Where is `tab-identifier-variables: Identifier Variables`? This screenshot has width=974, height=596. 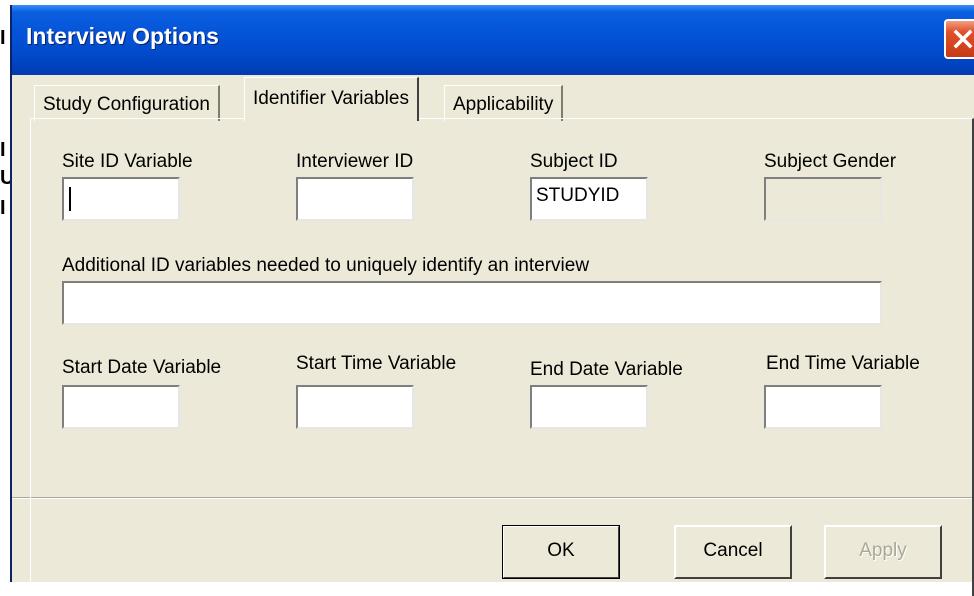 tab-identifier-variables: Identifier Variables is located at coordinates (331, 99).